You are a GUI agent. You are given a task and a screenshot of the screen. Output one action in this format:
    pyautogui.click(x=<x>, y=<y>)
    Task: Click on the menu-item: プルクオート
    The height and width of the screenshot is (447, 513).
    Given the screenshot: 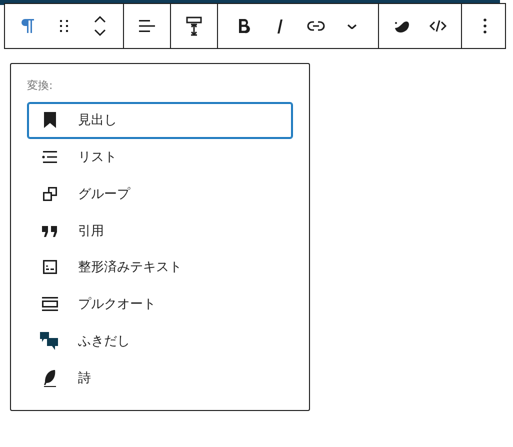 What is the action you would take?
    pyautogui.click(x=160, y=304)
    